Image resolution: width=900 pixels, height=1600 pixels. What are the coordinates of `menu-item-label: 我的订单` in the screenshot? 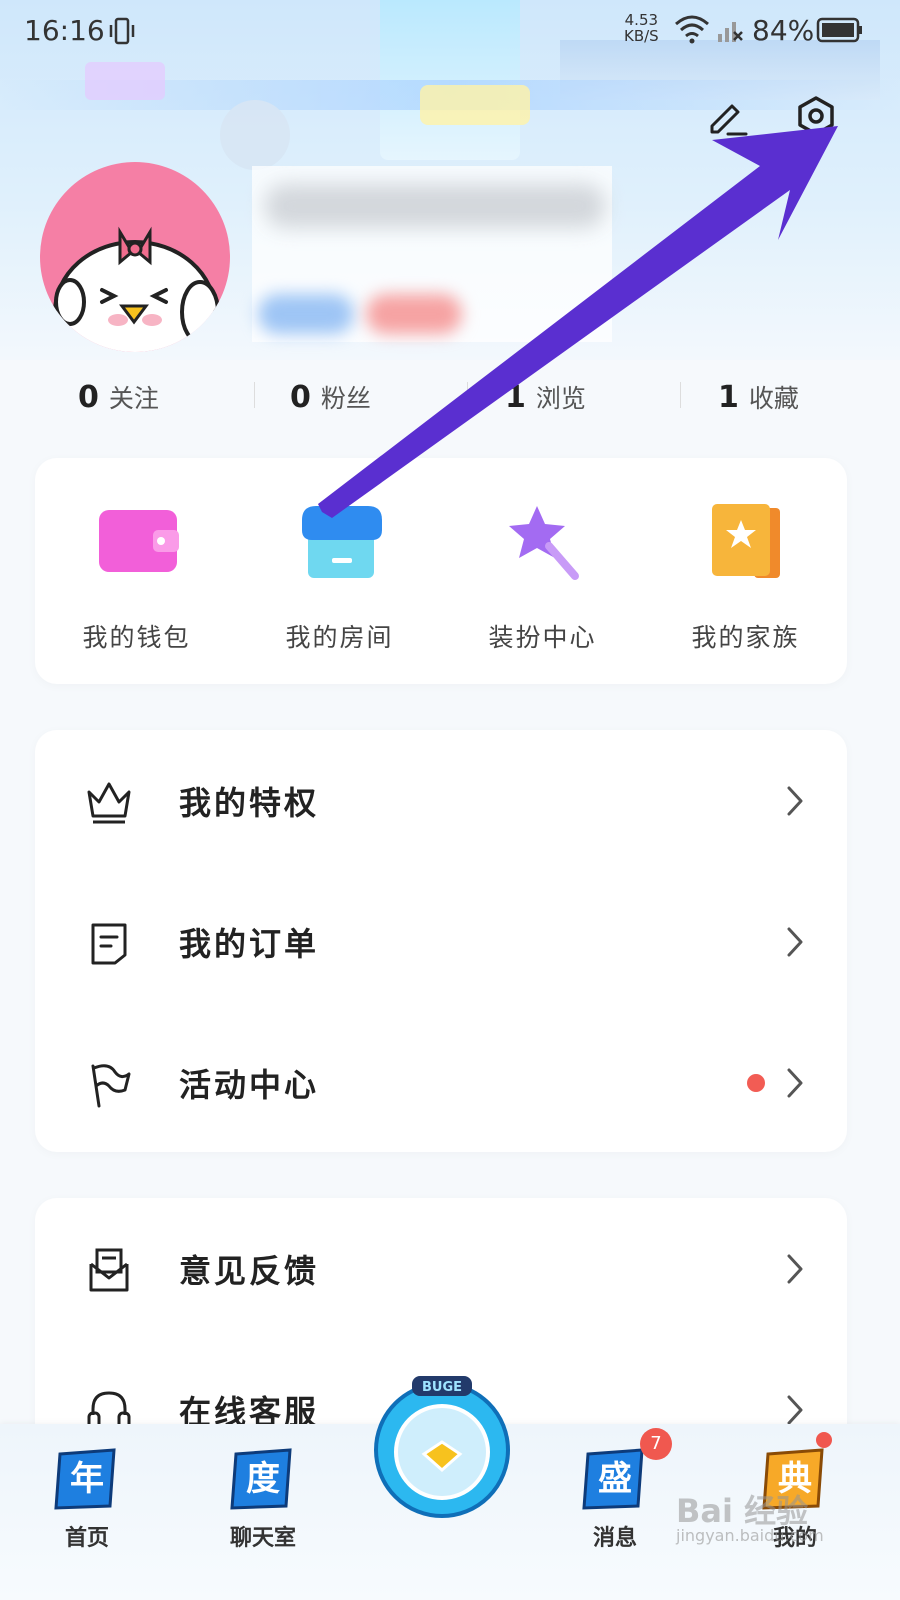 It's located at (249, 944).